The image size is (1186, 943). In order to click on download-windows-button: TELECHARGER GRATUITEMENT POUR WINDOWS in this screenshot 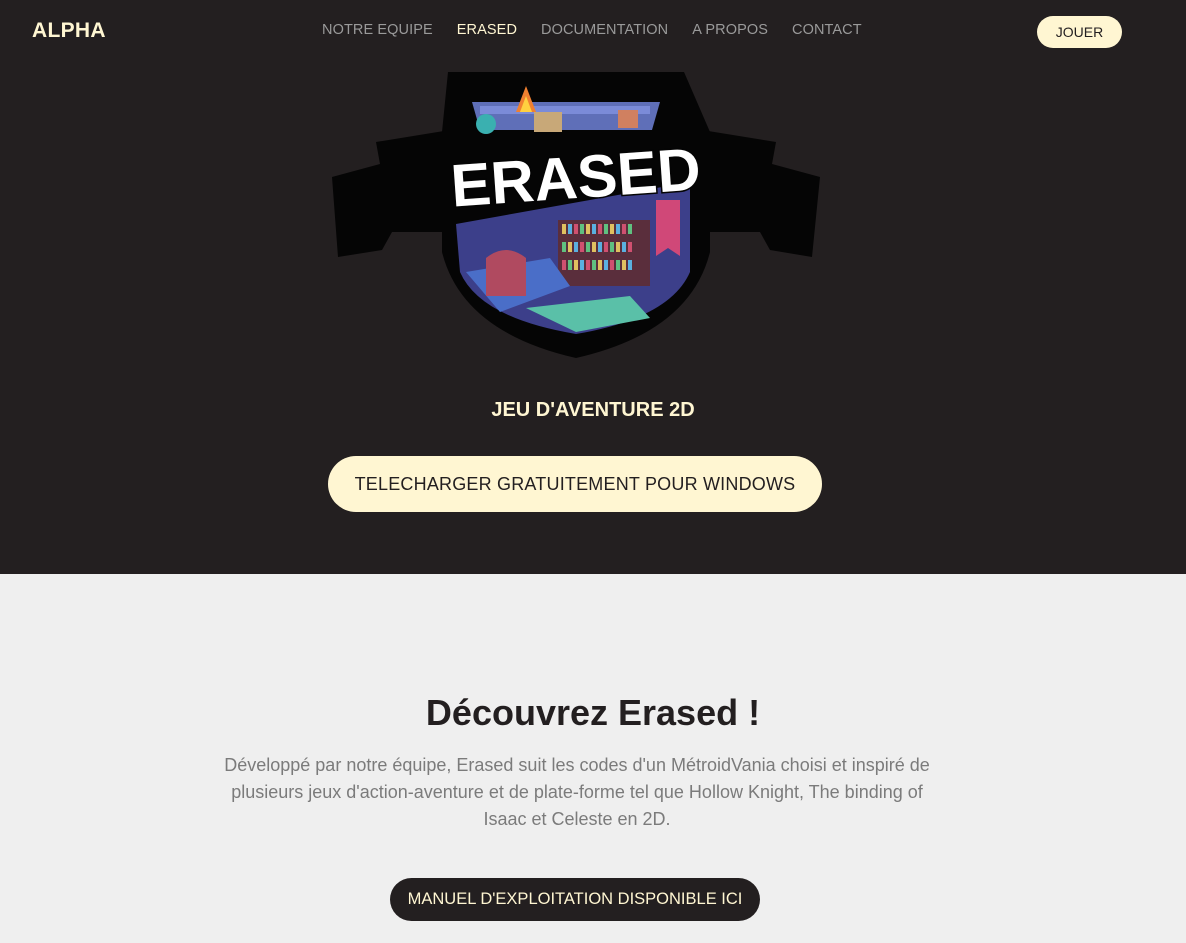, I will do `click(575, 484)`.